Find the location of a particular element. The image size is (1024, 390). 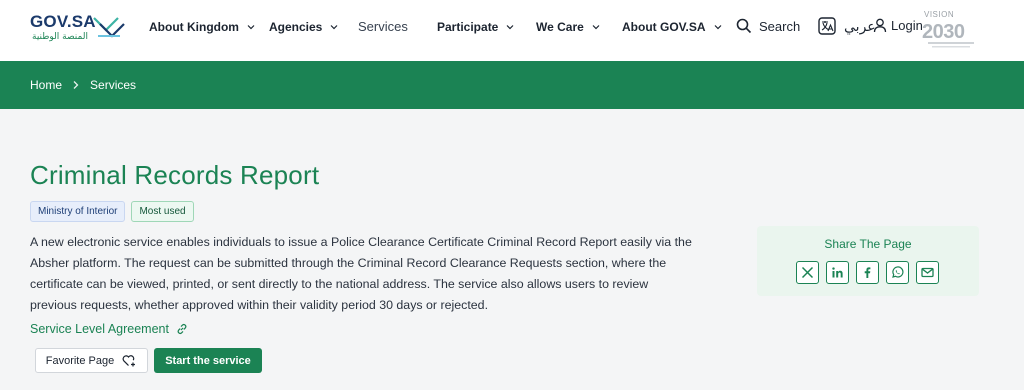

email-icon is located at coordinates (927, 272).